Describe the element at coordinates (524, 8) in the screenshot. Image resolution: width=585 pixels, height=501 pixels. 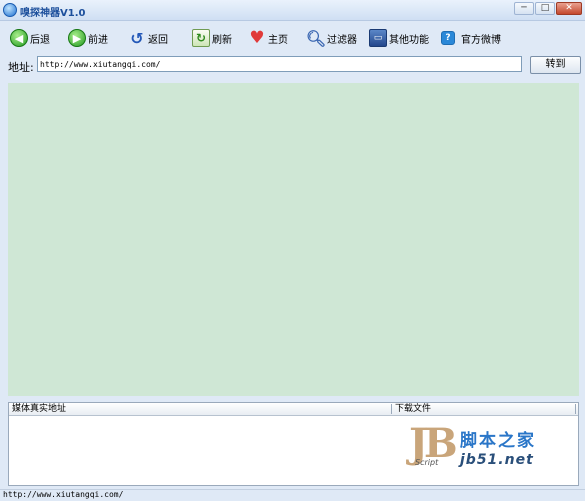
I see `minimize-button: ─` at that location.